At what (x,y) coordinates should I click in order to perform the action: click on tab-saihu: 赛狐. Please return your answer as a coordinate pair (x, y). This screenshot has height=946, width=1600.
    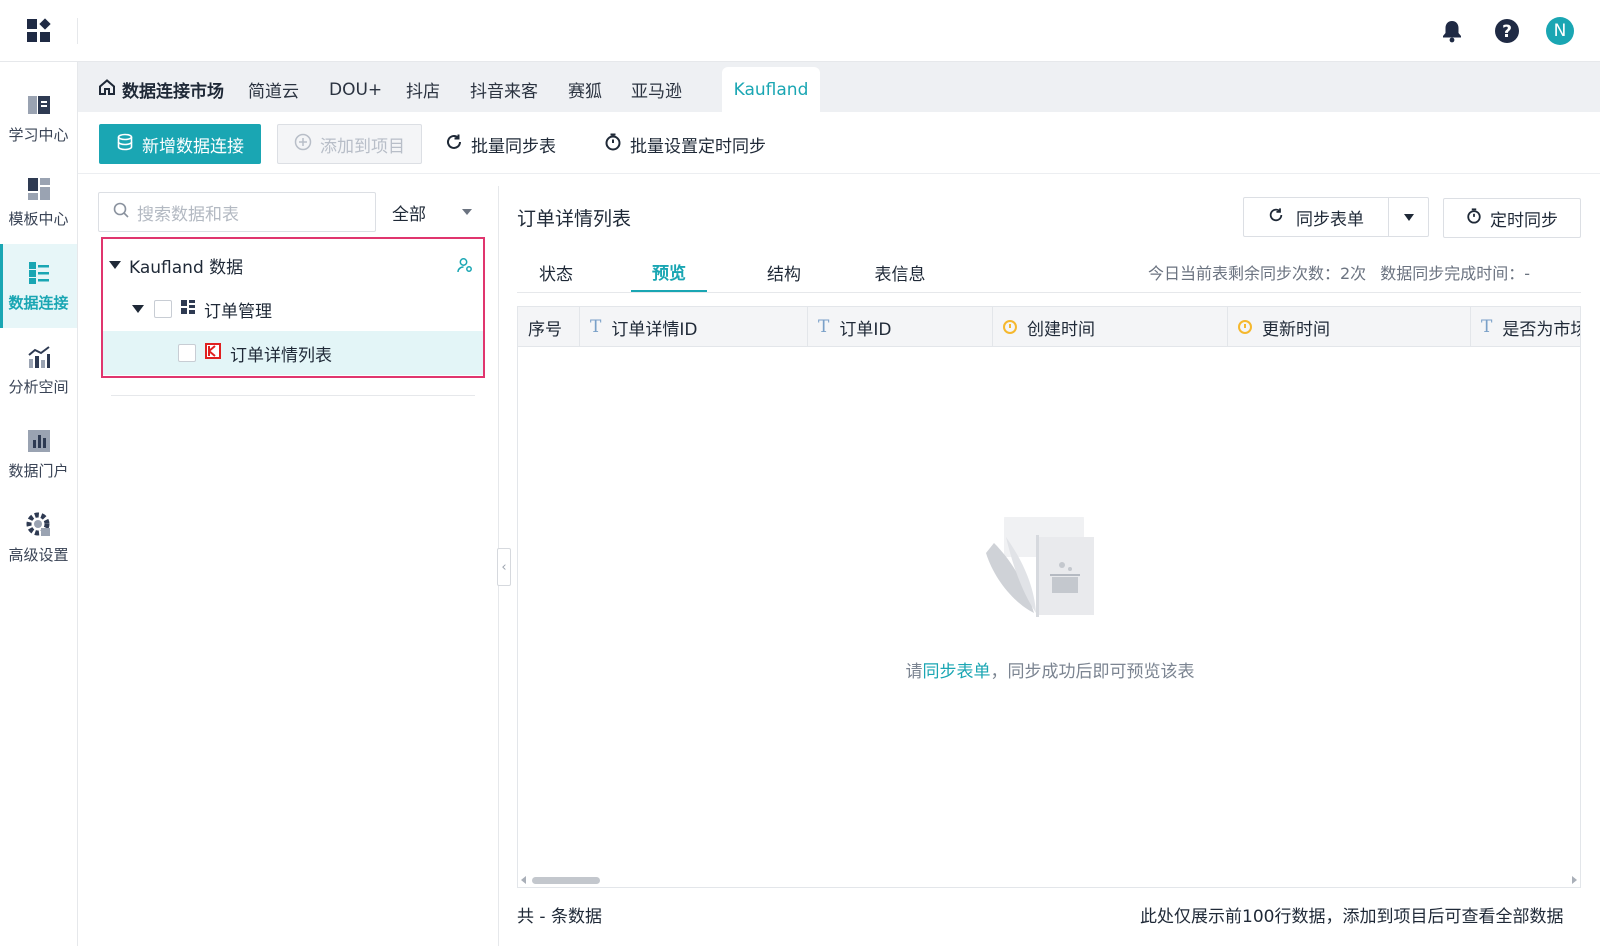
    Looking at the image, I should click on (585, 89).